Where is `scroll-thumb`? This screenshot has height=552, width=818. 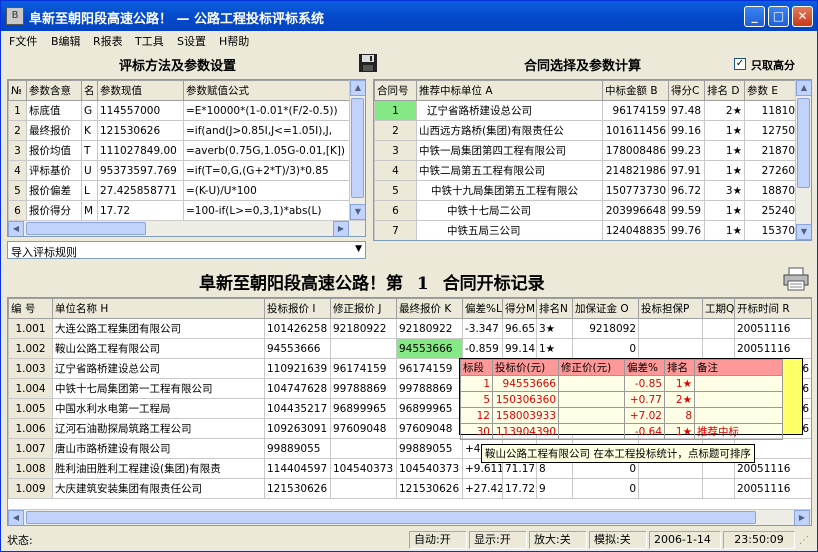
scroll-thumb is located at coordinates (357, 148).